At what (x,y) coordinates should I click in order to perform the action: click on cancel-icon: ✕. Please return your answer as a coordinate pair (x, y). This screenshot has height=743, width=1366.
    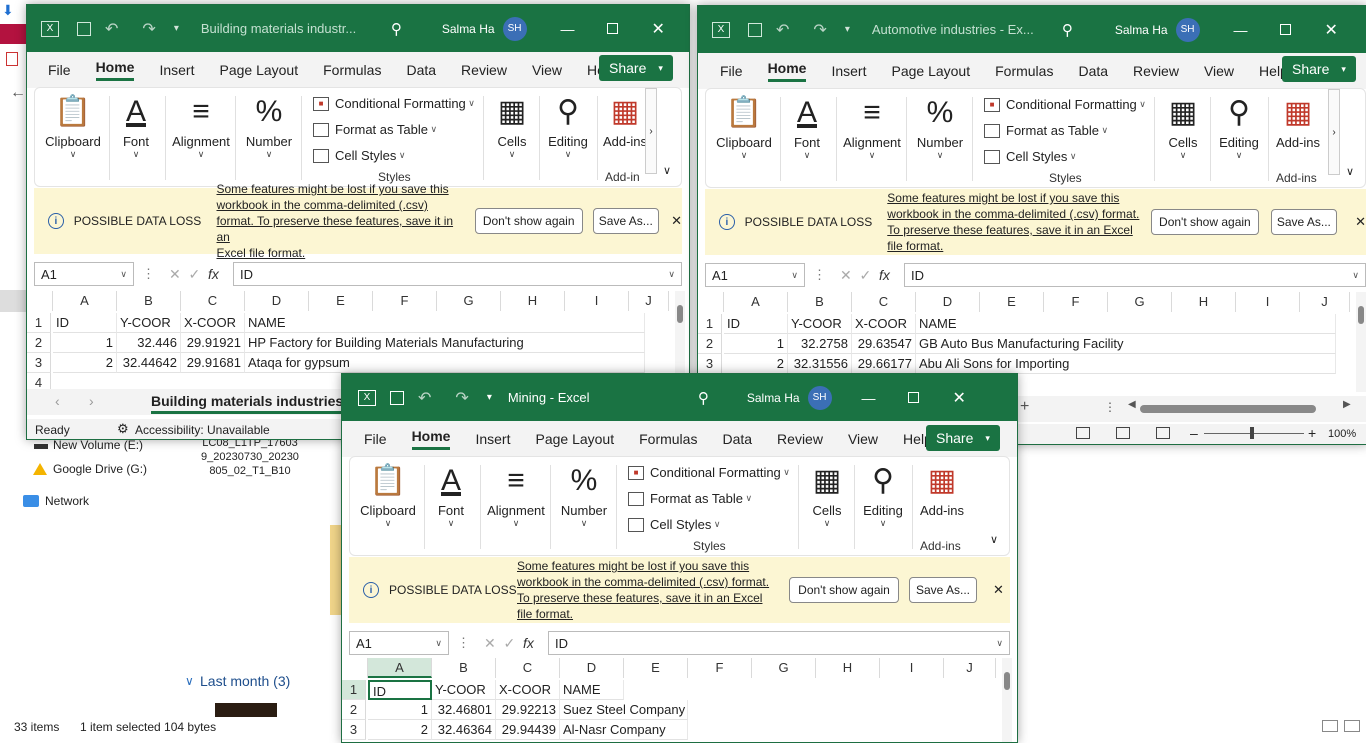
    Looking at the image, I should click on (490, 643).